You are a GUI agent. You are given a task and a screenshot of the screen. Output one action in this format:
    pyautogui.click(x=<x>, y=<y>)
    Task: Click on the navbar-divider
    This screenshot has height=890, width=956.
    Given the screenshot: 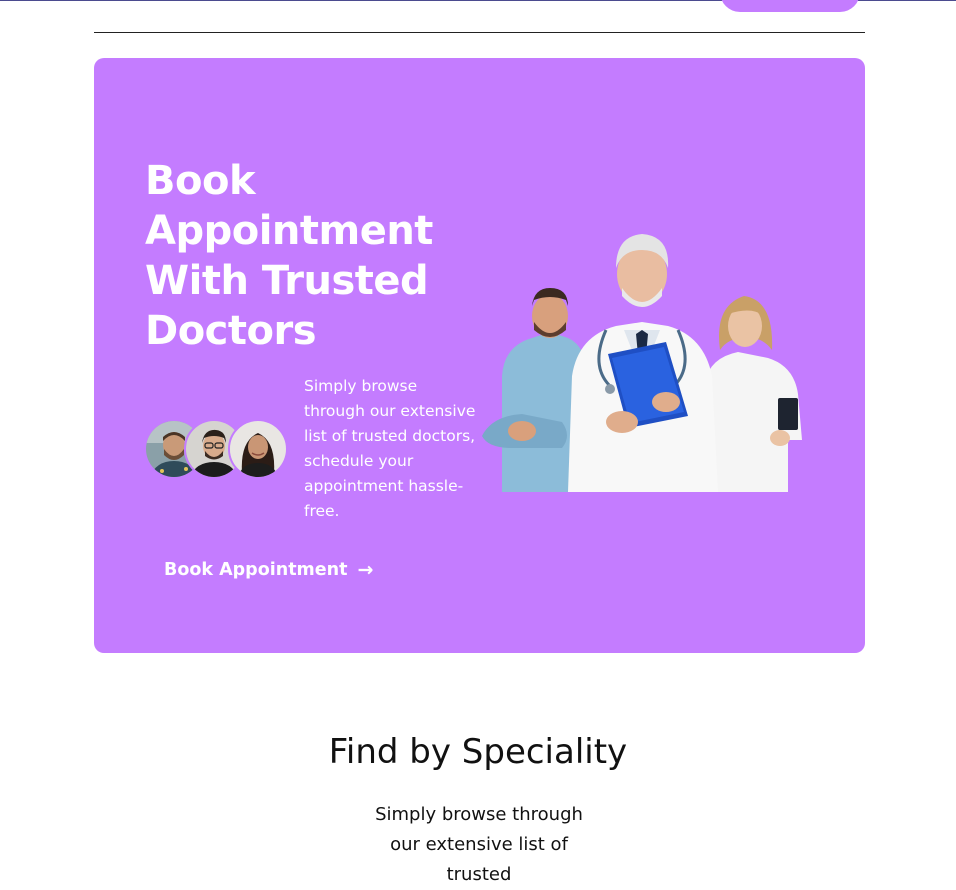 What is the action you would take?
    pyautogui.click(x=479, y=32)
    